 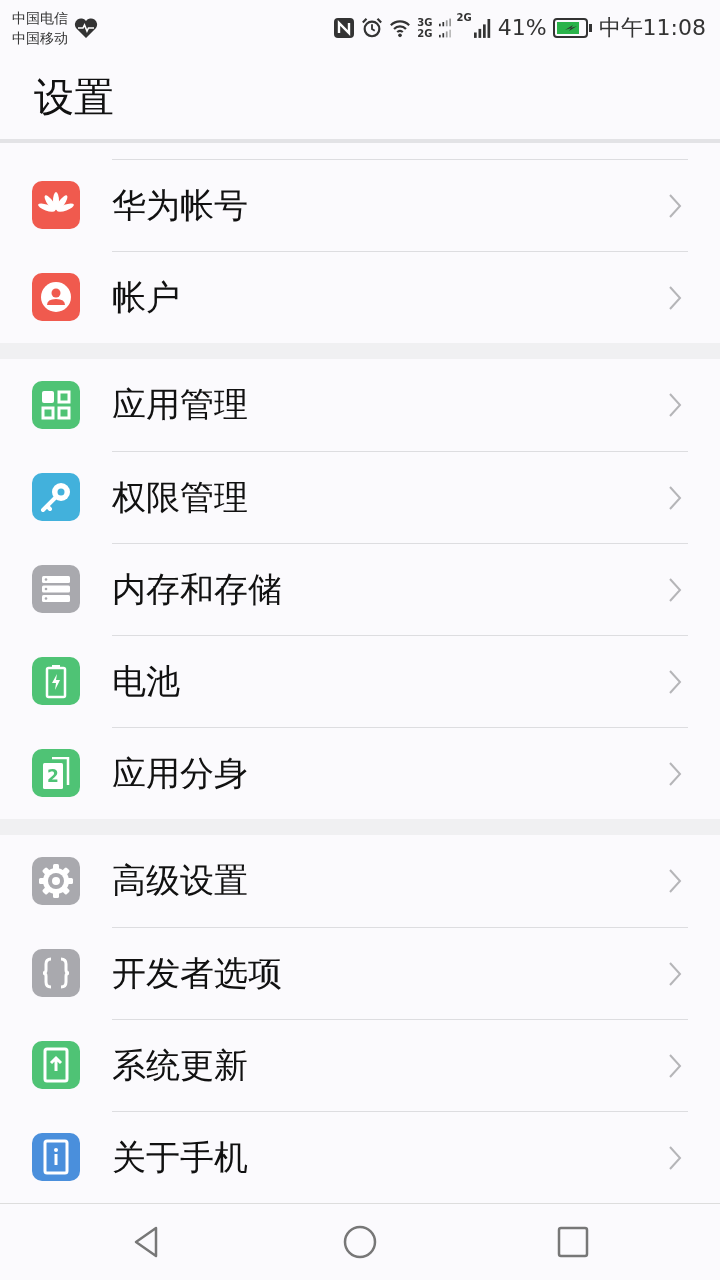 I want to click on settings-item: 2 应用分身, so click(x=360, y=773).